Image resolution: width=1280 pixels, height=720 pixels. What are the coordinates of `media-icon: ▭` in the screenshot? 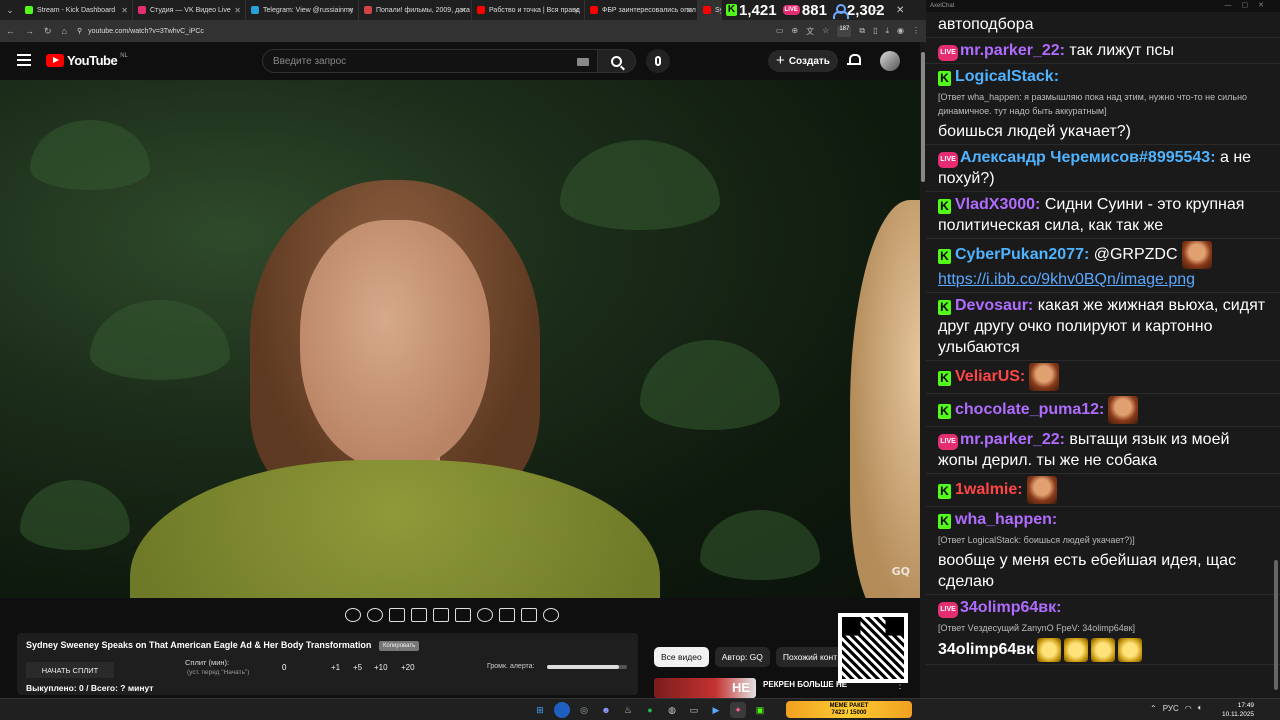 It's located at (694, 710).